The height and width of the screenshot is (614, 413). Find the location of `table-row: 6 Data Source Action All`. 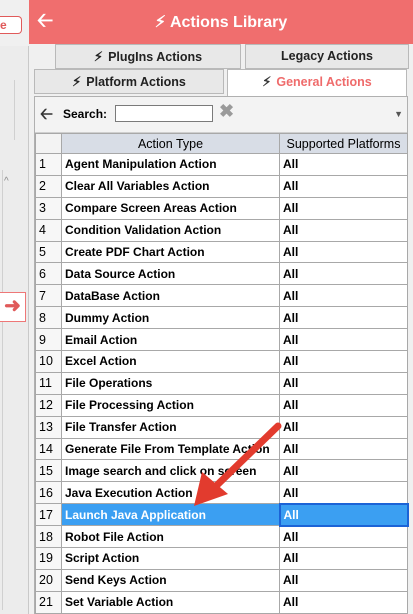

table-row: 6 Data Source Action All is located at coordinates (221, 274).